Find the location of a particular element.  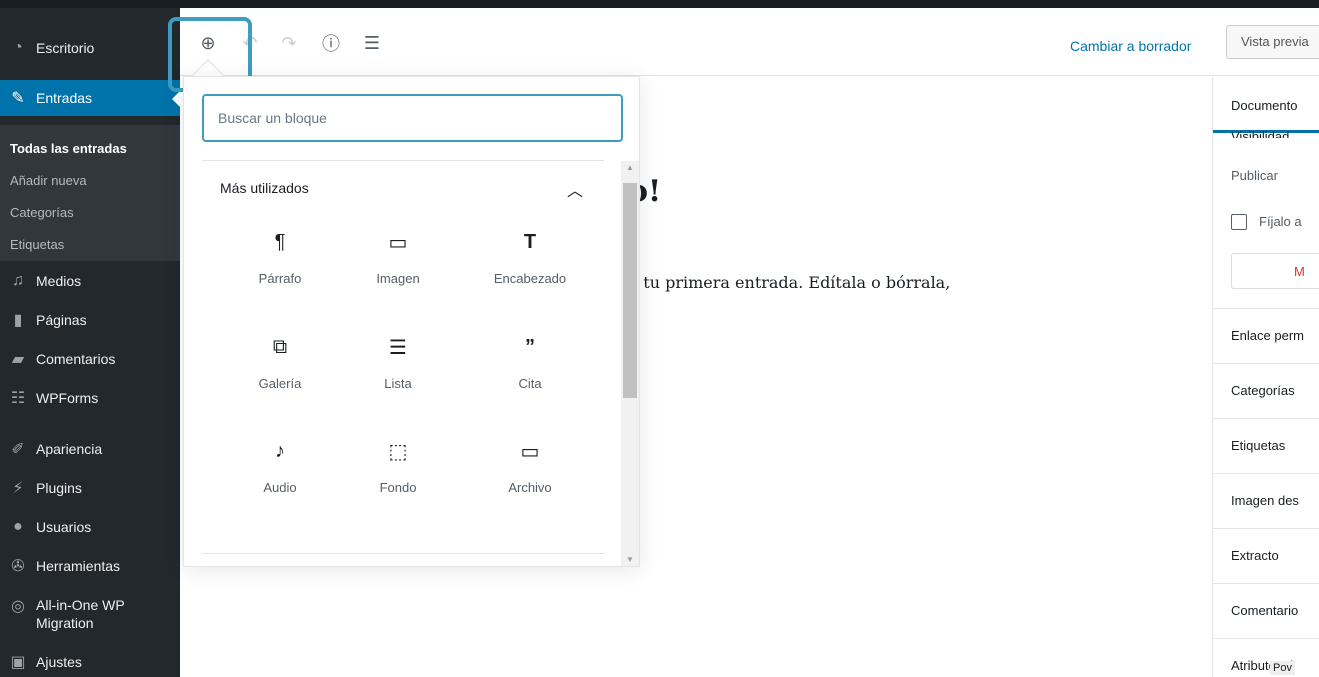

sidebar-item-label: Medios is located at coordinates (59, 281).